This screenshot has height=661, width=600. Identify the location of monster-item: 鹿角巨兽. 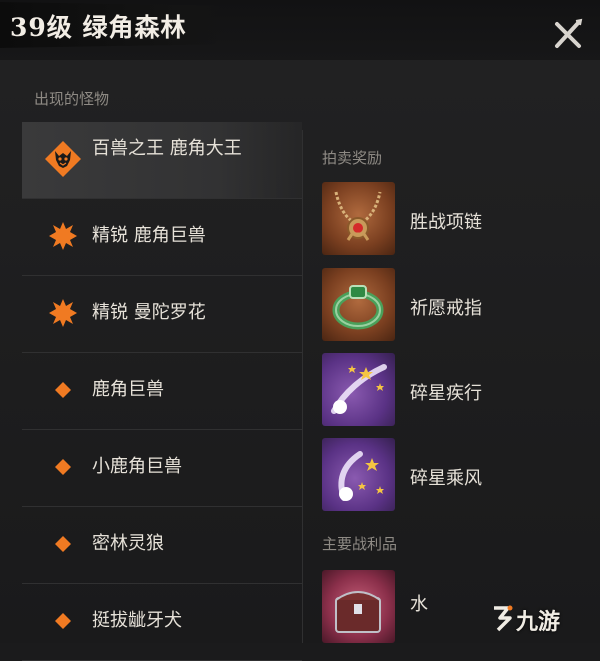
(162, 391).